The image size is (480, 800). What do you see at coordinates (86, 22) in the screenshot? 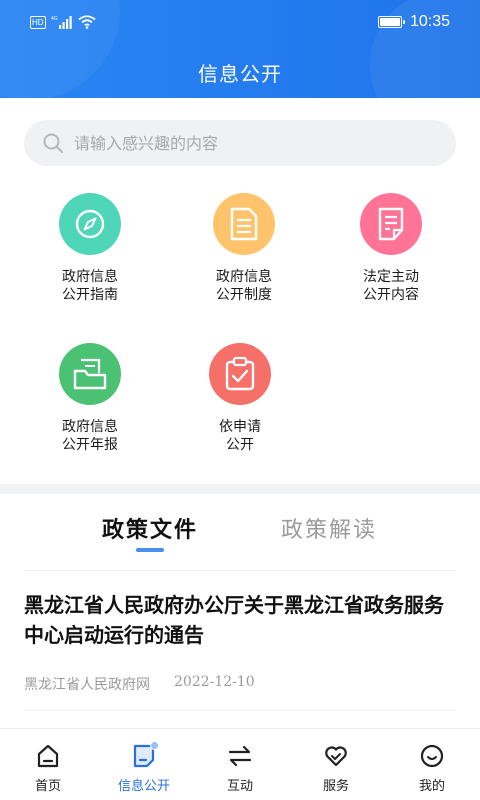
I see `wifi-icon` at bounding box center [86, 22].